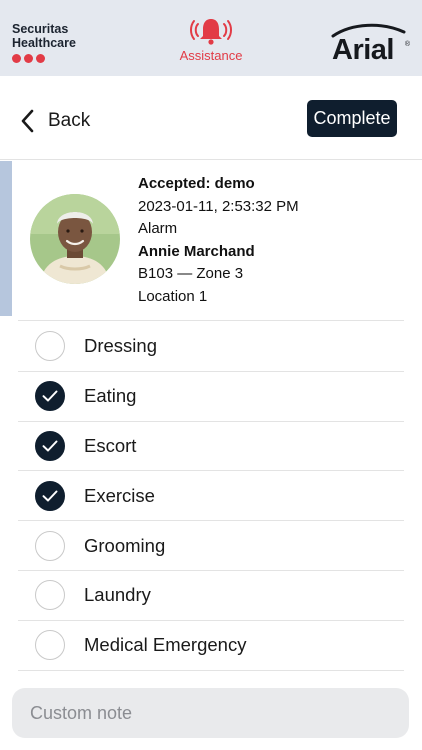  I want to click on task-item: Dressing, so click(211, 347).